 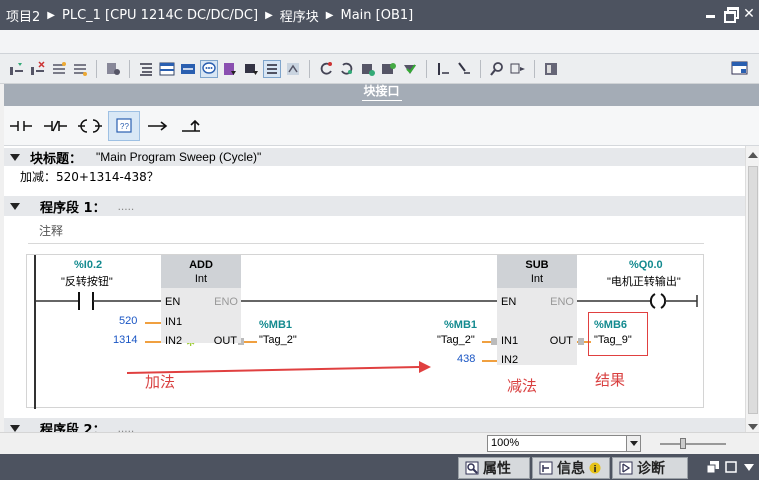 I want to click on add-en-pin: EN, so click(x=173, y=302).